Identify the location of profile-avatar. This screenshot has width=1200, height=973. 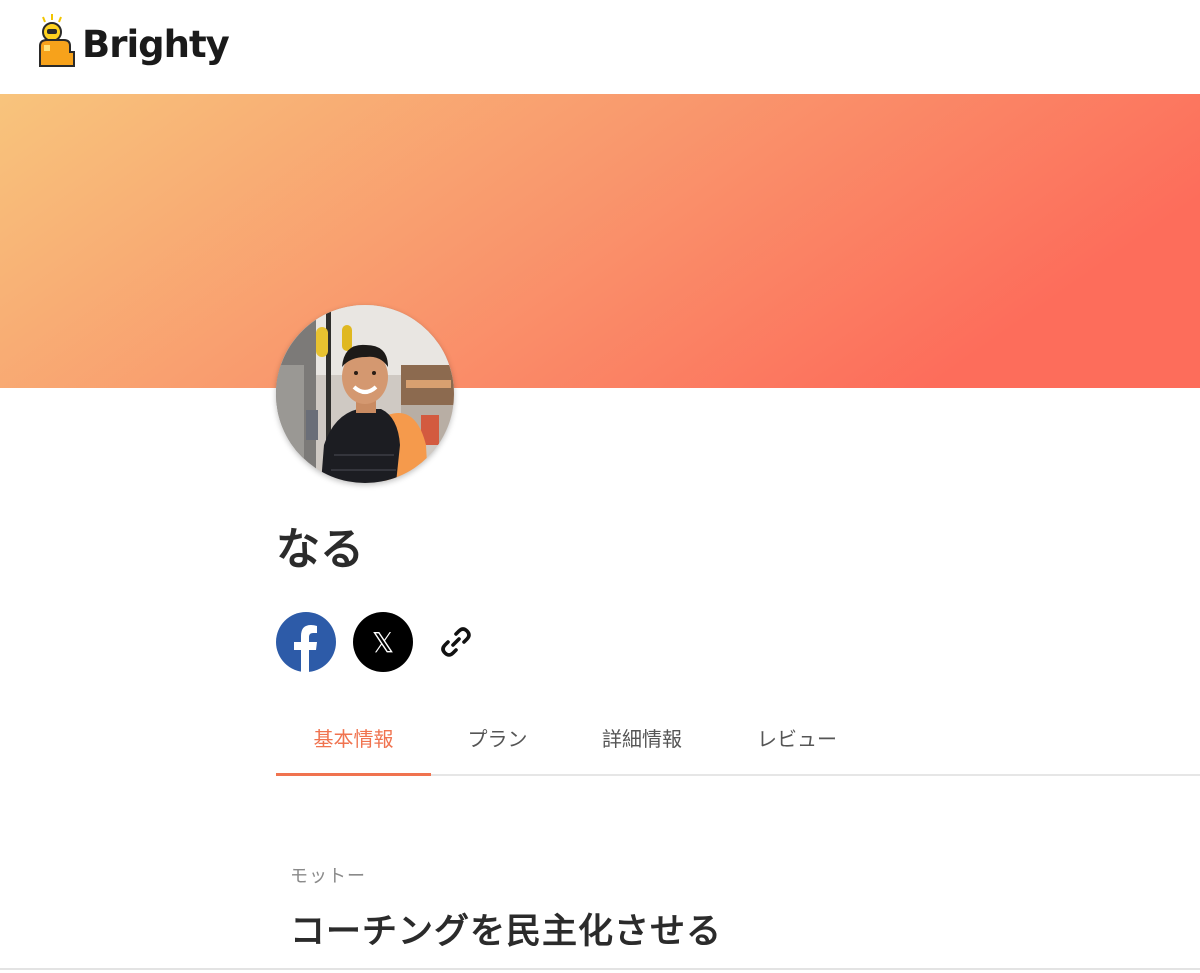
(365, 394).